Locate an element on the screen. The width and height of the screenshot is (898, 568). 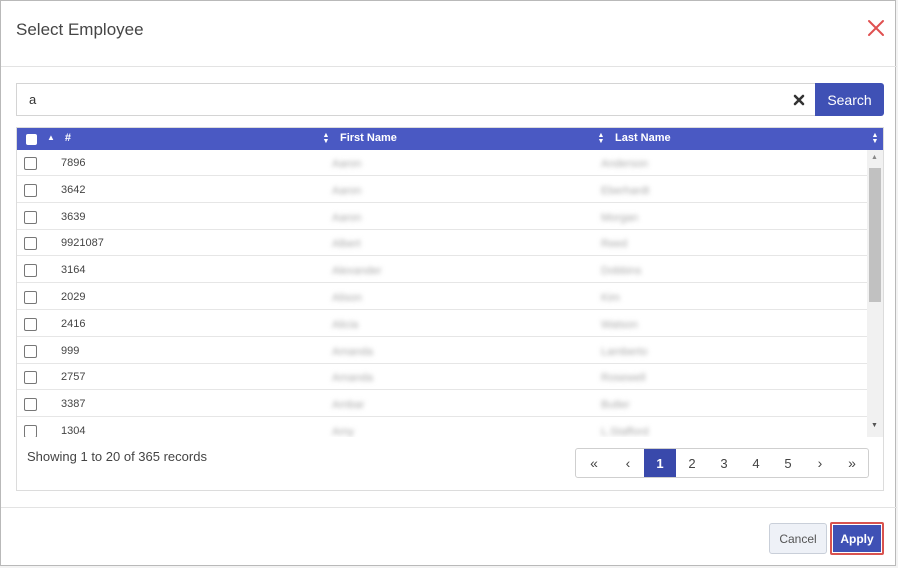
table-row: 2416 Alicia Watson is located at coordinates (442, 324).